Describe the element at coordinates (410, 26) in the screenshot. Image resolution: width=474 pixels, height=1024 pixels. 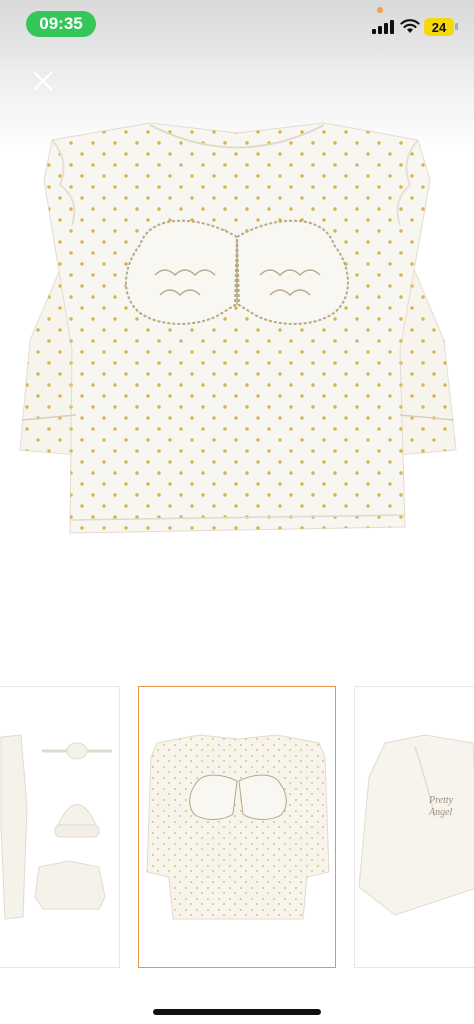
I see `wifi-icon` at that location.